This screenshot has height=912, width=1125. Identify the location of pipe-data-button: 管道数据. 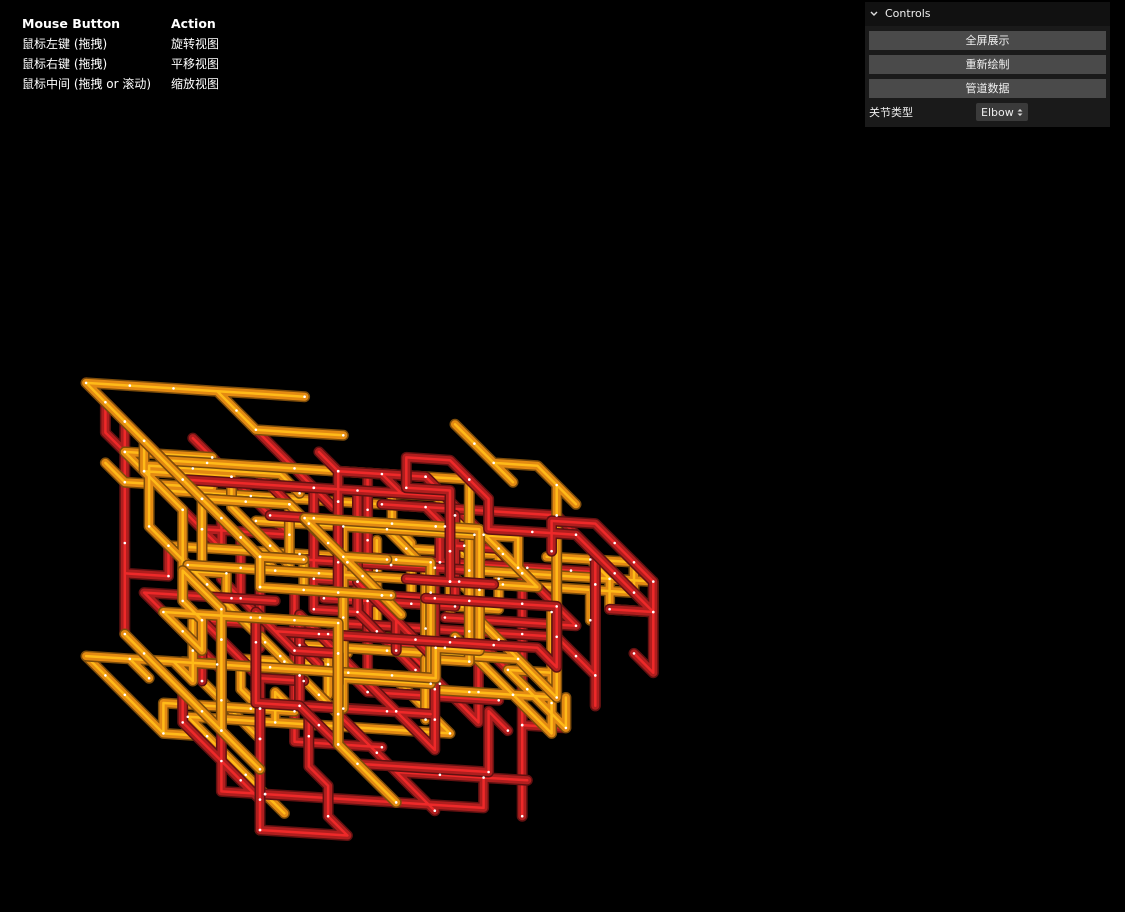
(987, 88).